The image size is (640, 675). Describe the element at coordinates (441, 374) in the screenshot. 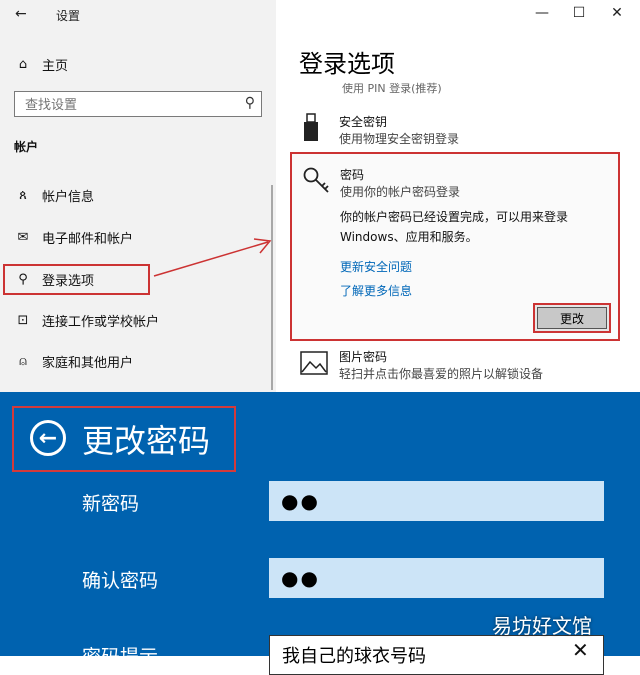

I see `picture-password-subtitle: 轻扫并点击你最喜爱的照片以解锁设备` at that location.